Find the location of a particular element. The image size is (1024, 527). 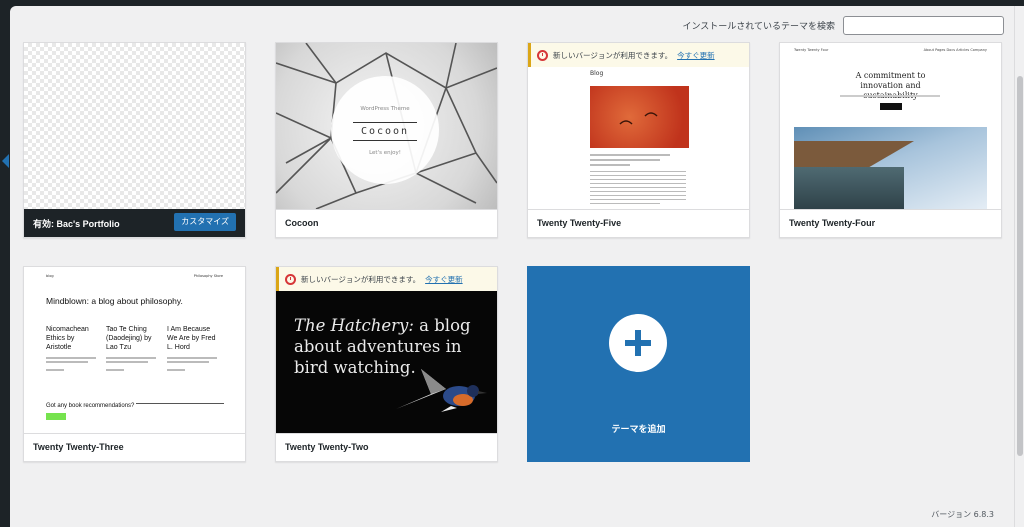

tt3-green-button is located at coordinates (56, 416).